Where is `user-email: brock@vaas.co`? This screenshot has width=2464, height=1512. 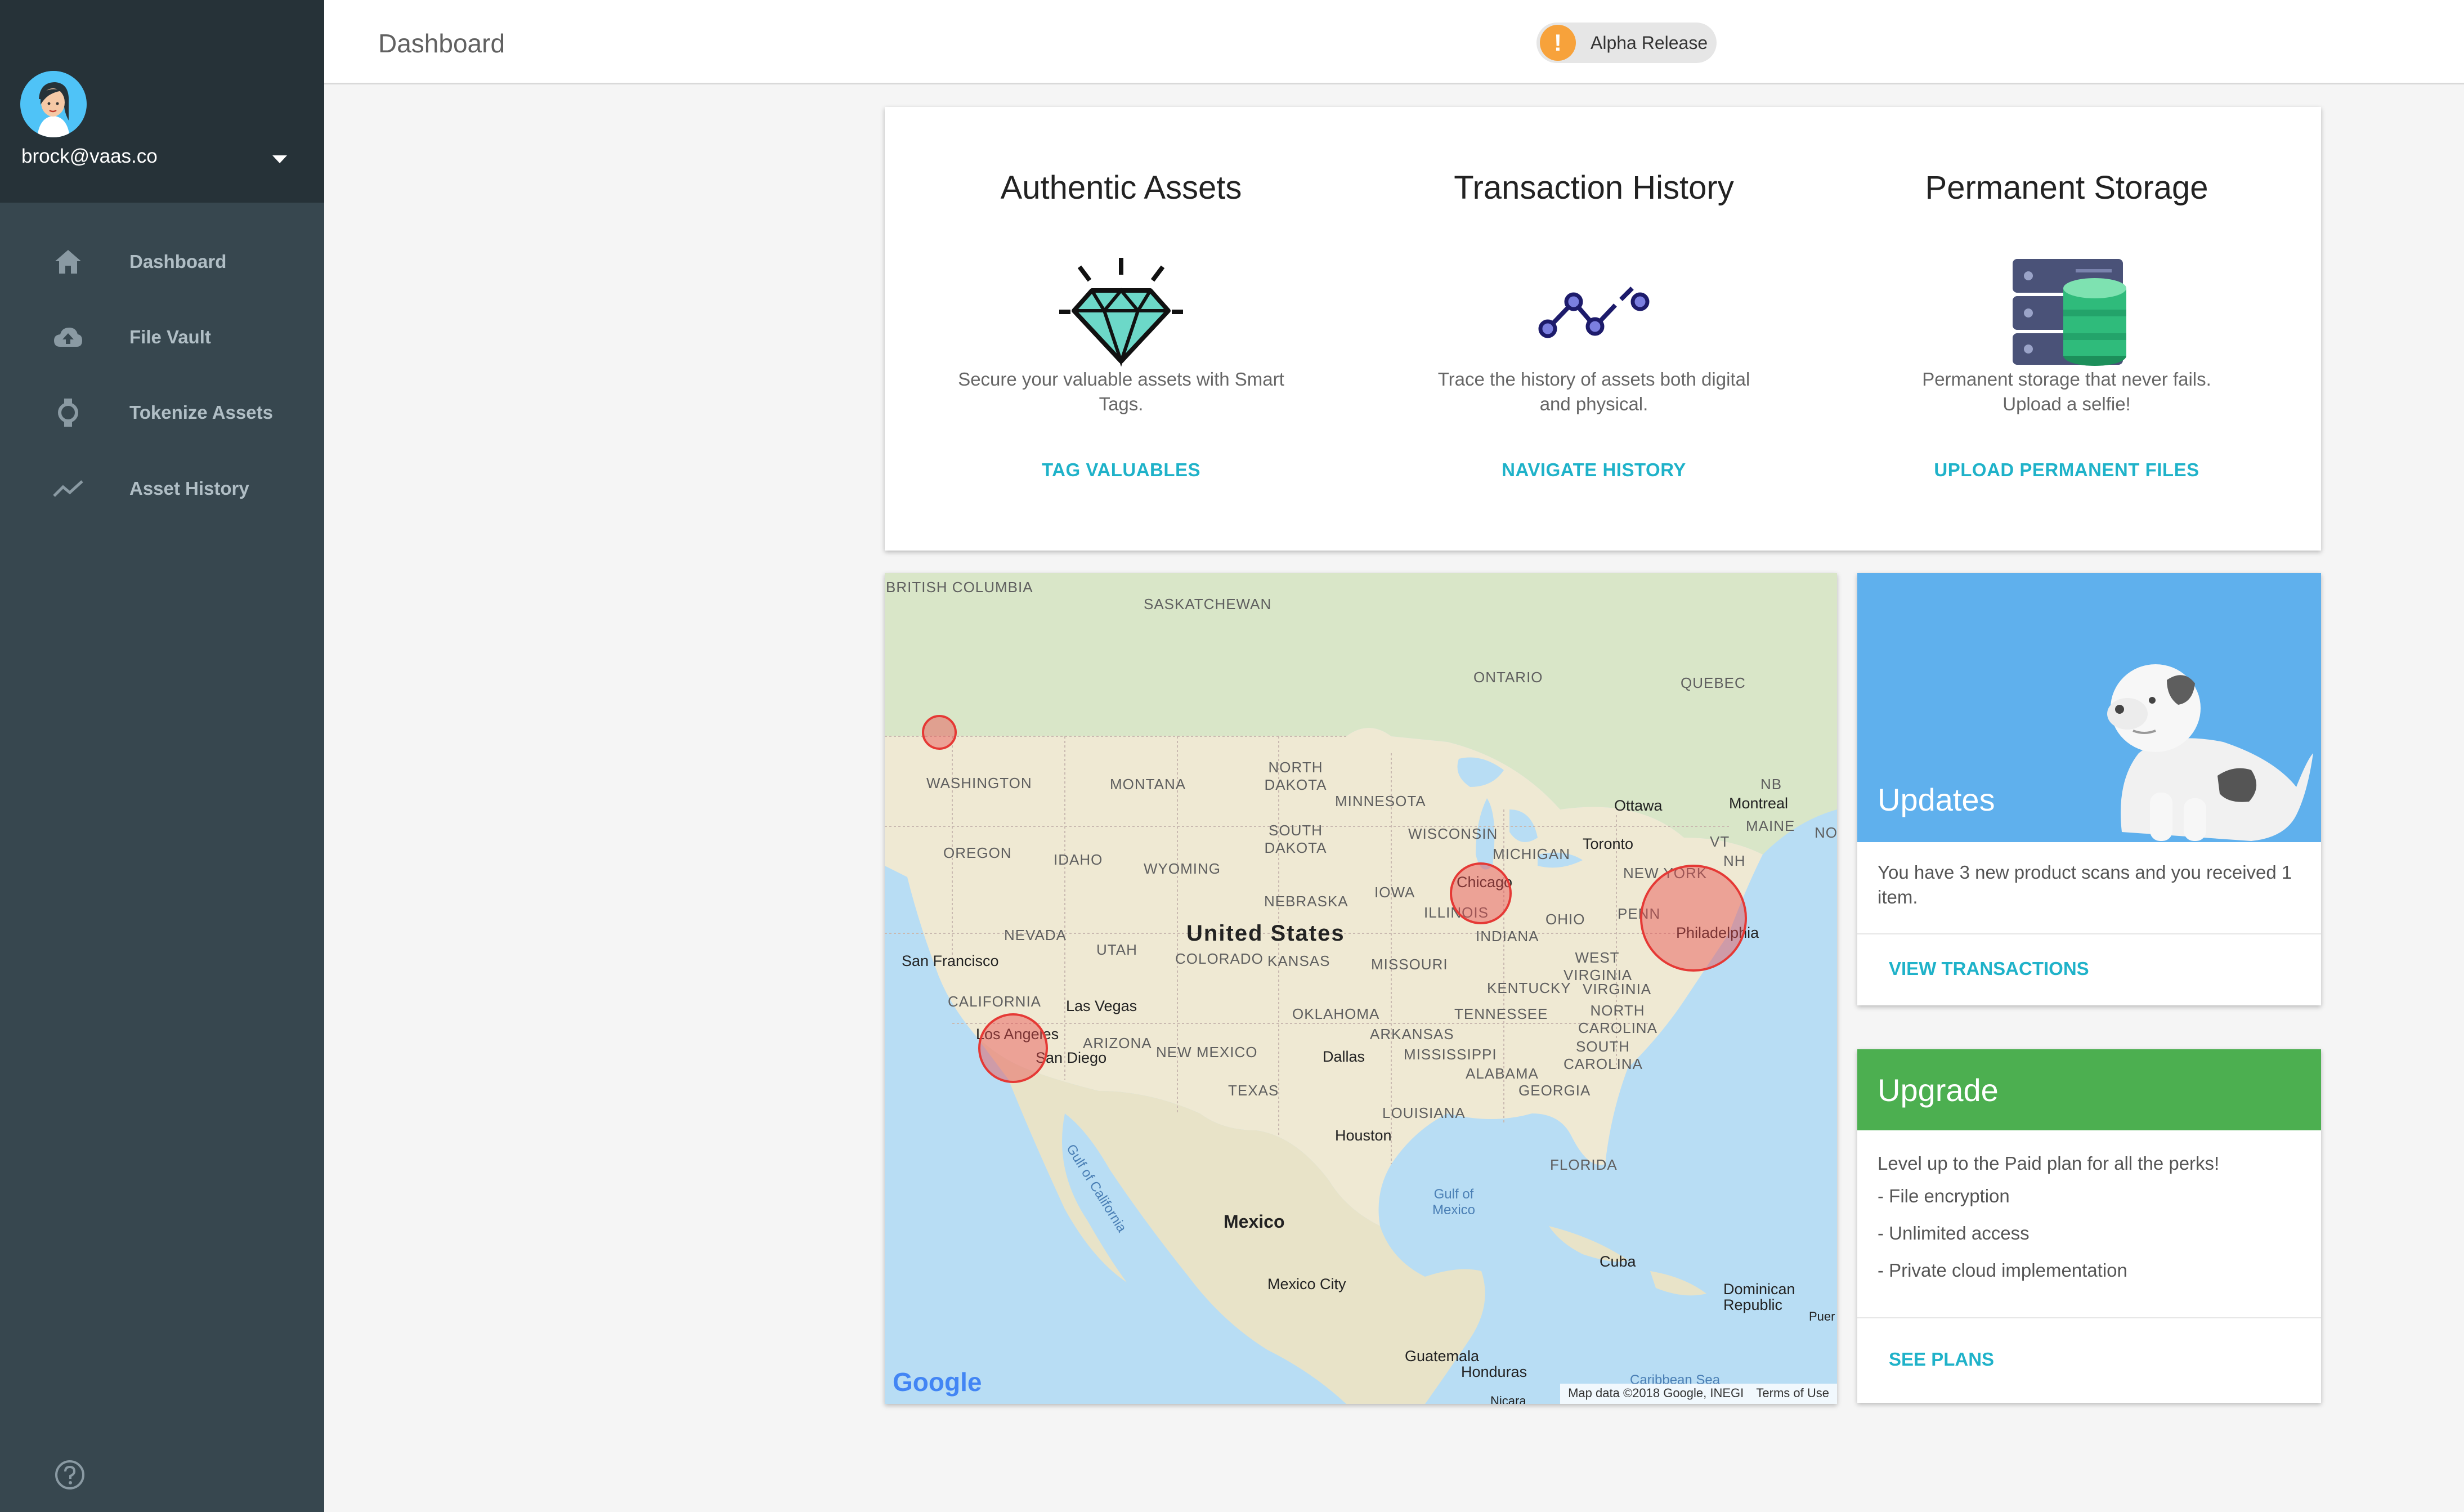 user-email: brock@vaas.co is located at coordinates (89, 156).